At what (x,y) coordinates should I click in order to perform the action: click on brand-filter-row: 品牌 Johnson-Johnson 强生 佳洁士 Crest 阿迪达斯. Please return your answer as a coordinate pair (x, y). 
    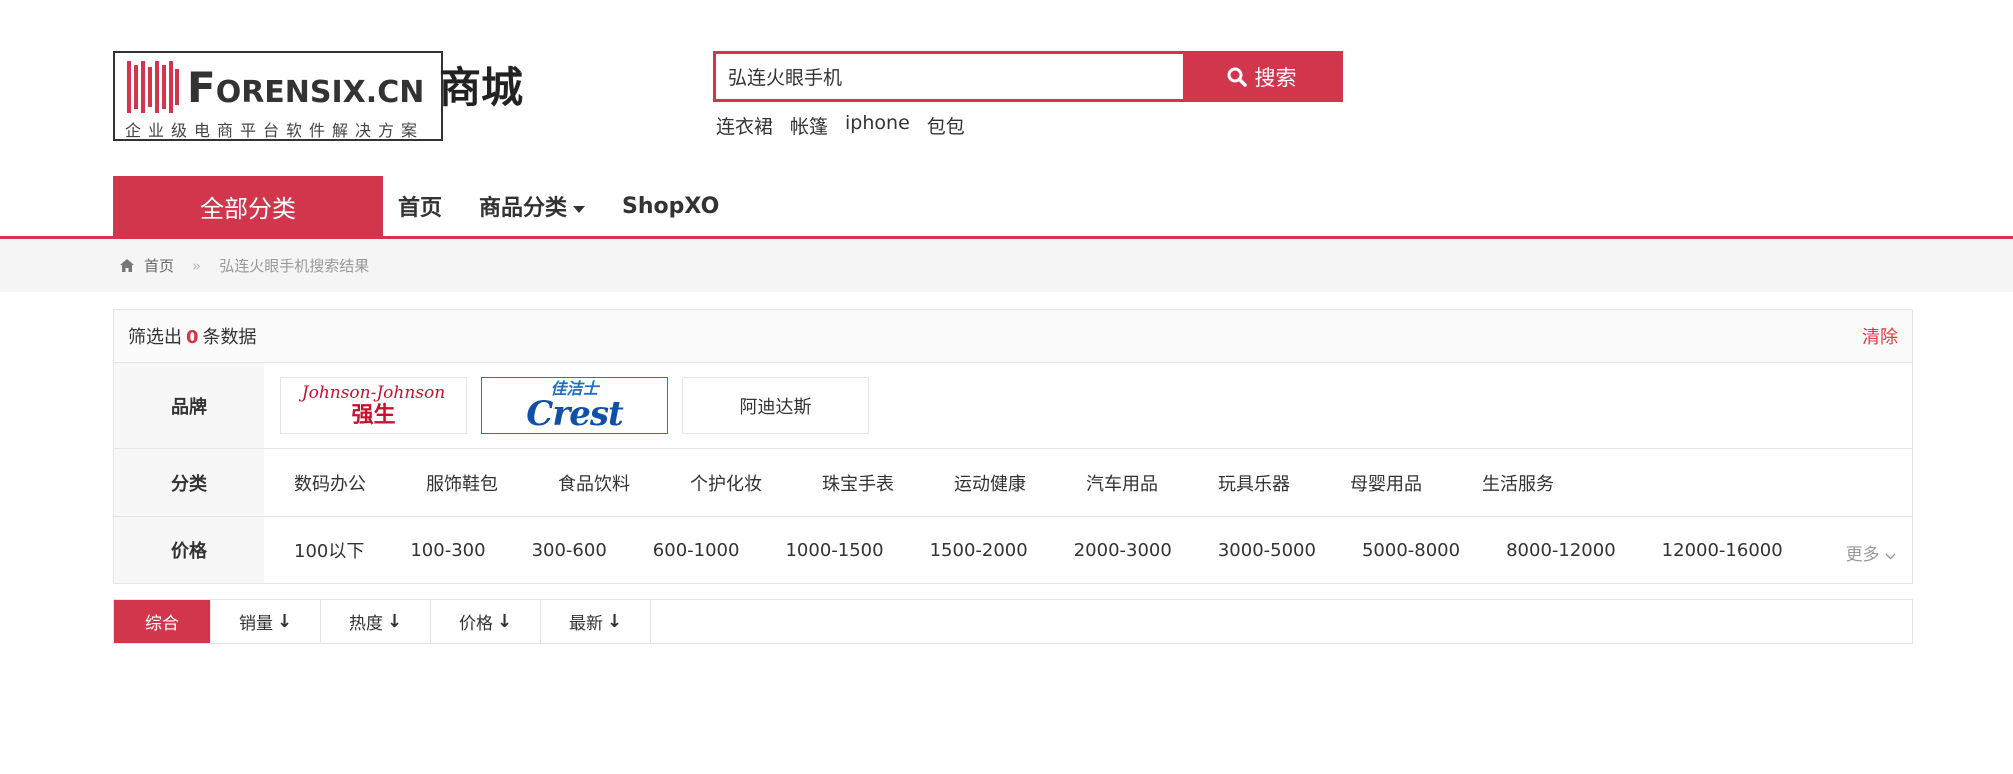
    Looking at the image, I should click on (1013, 406).